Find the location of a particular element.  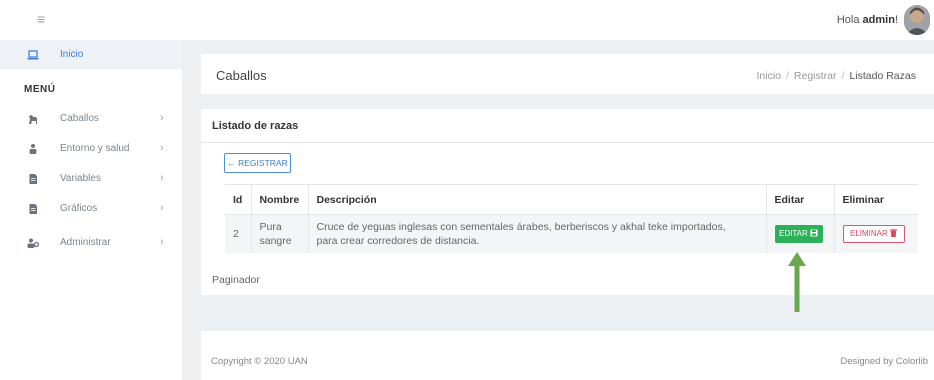

delete-button-label: ELIMINAR is located at coordinates (868, 233).